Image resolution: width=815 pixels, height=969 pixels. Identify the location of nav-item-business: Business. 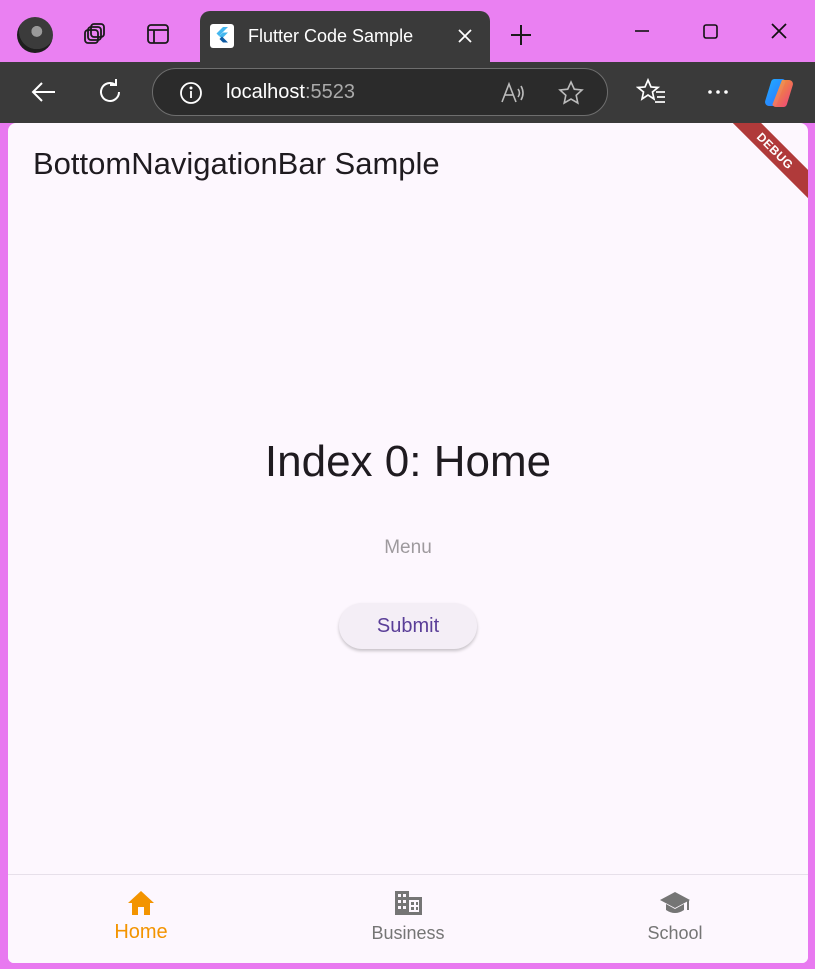
(408, 922).